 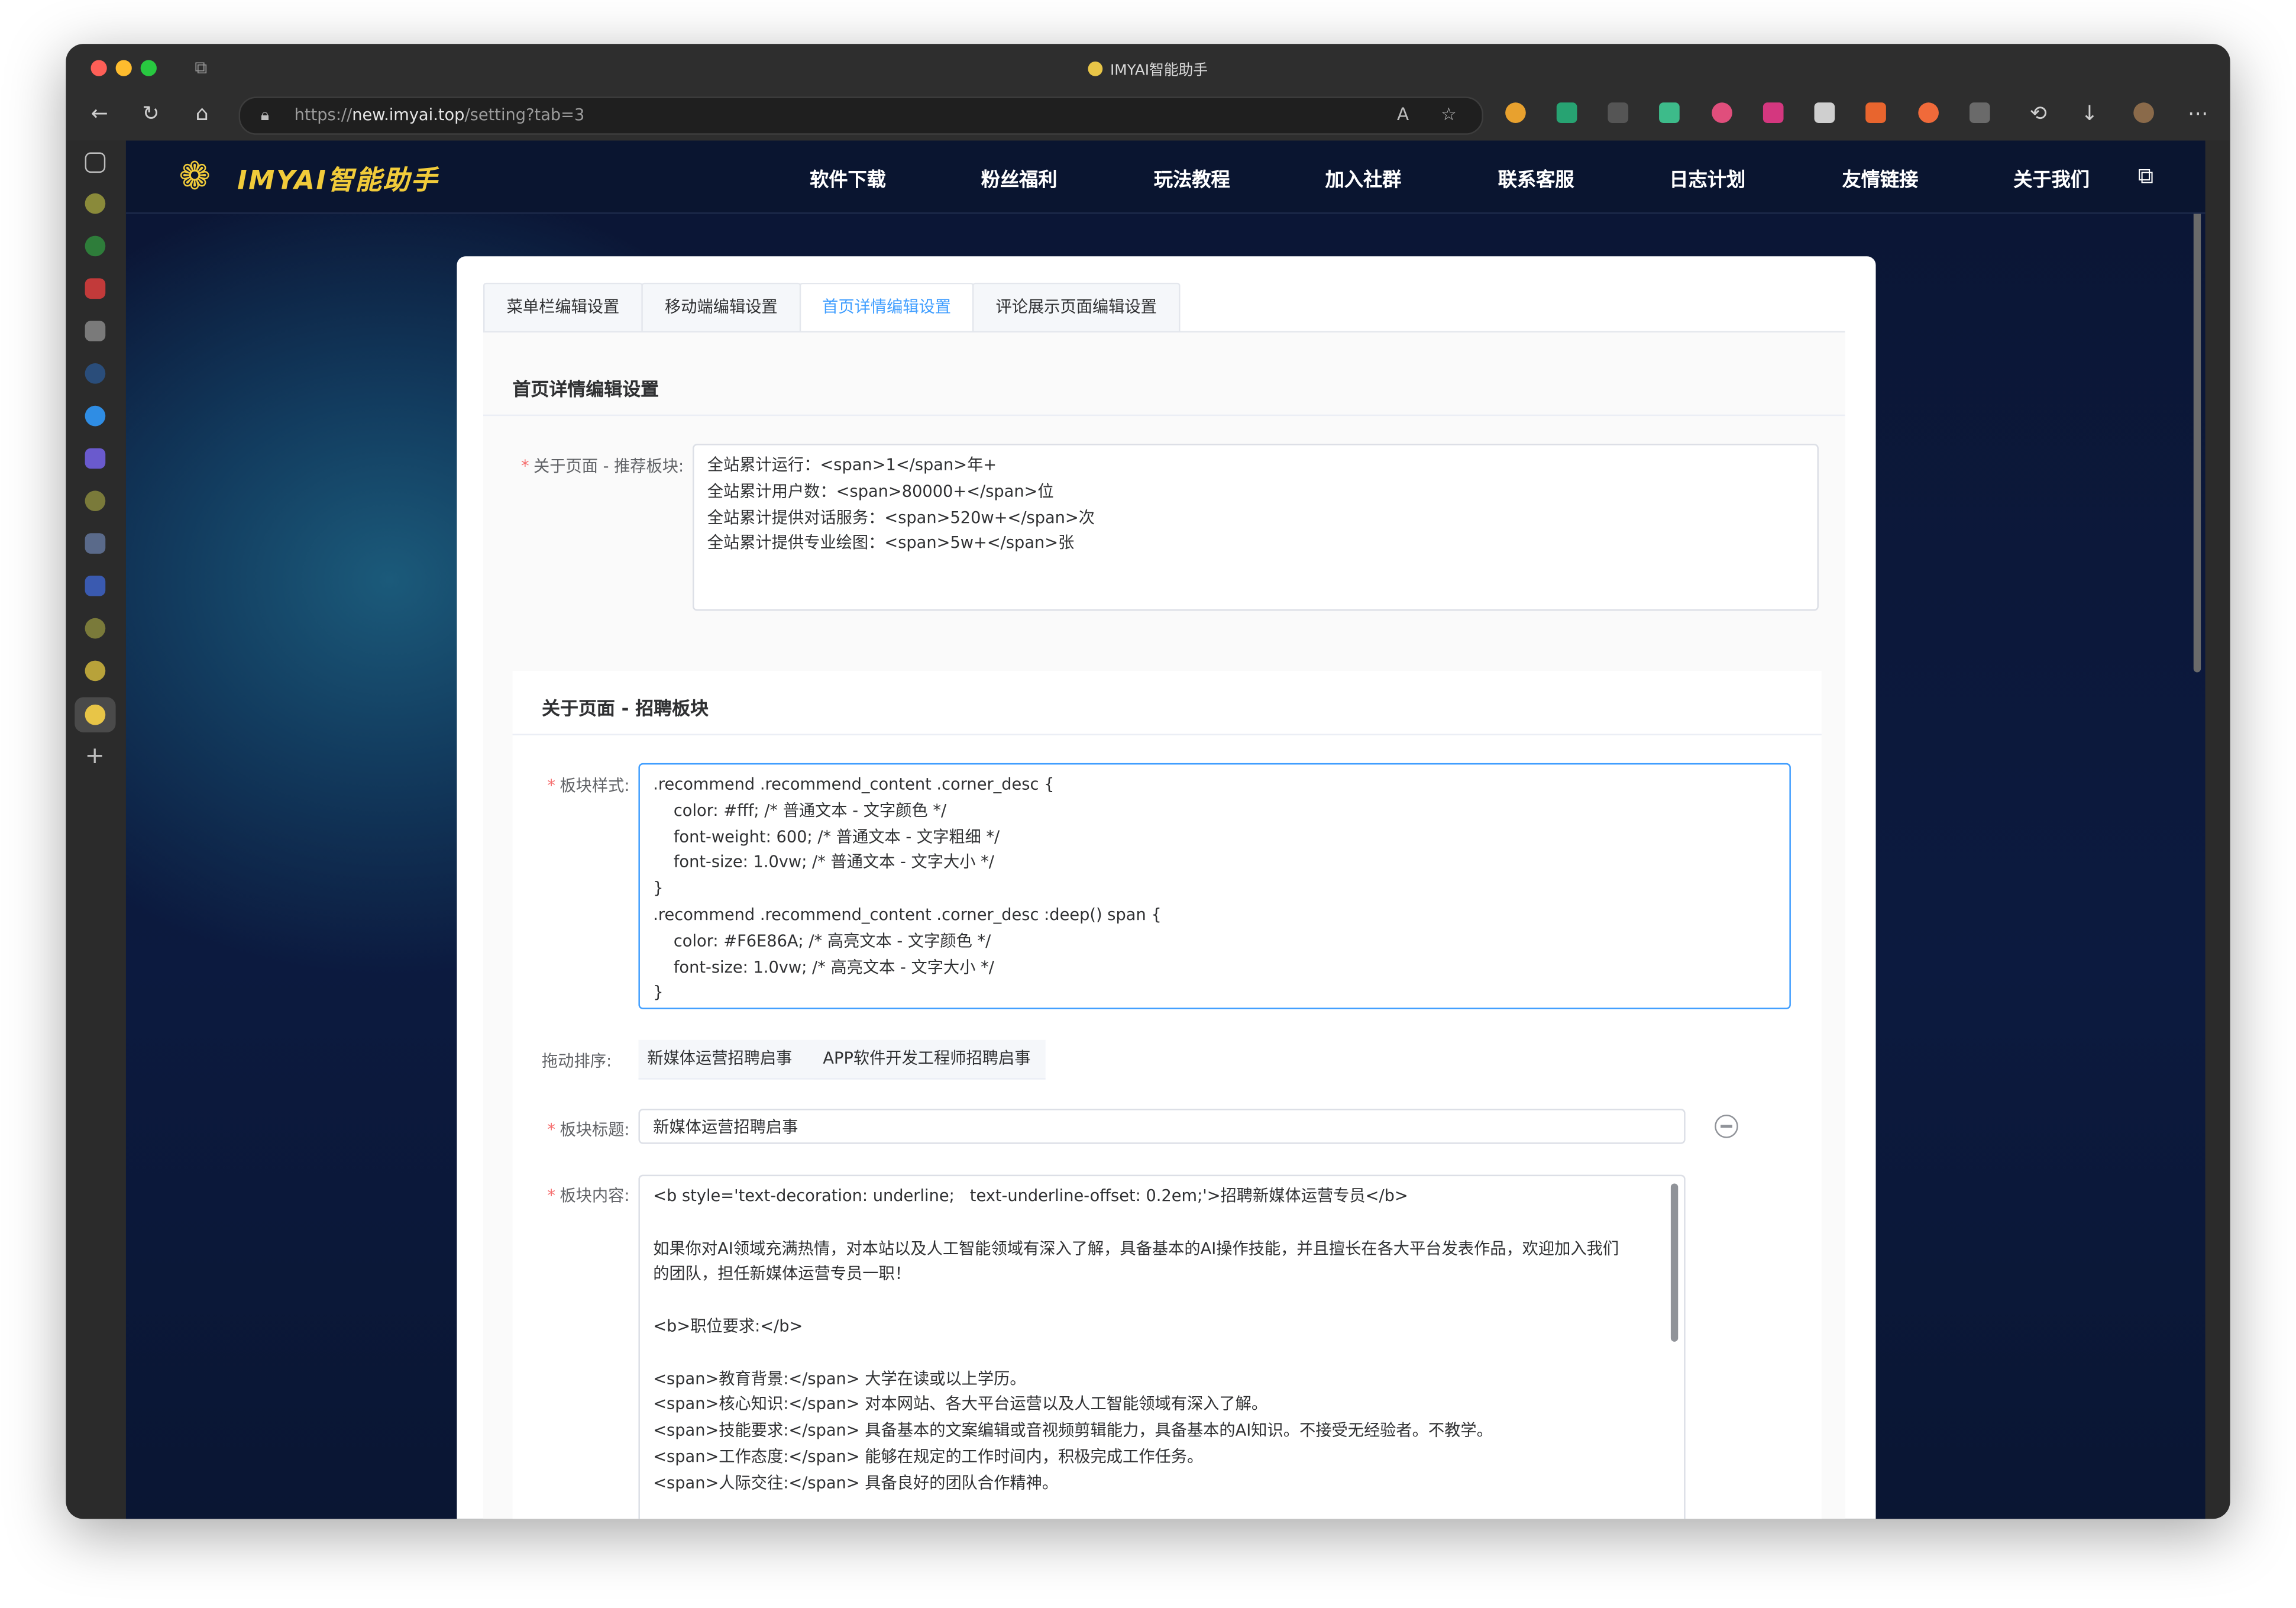 What do you see at coordinates (95, 288) in the screenshot?
I see `tab-favicon-3-icon` at bounding box center [95, 288].